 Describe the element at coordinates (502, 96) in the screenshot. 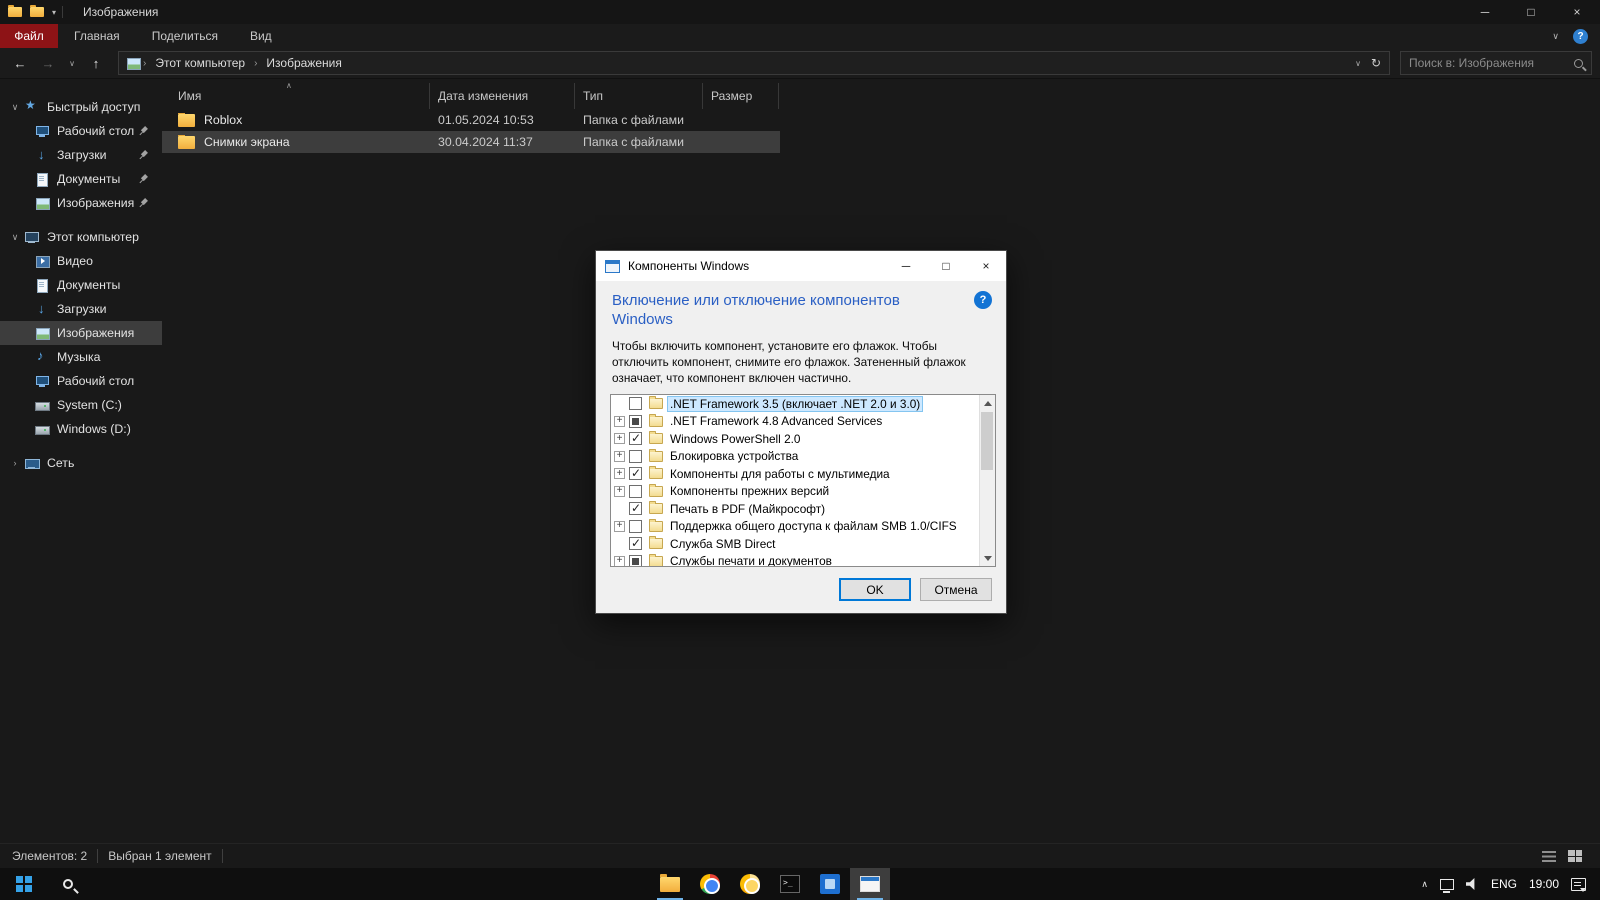

I see `column-header-date: Дата изменения` at that location.